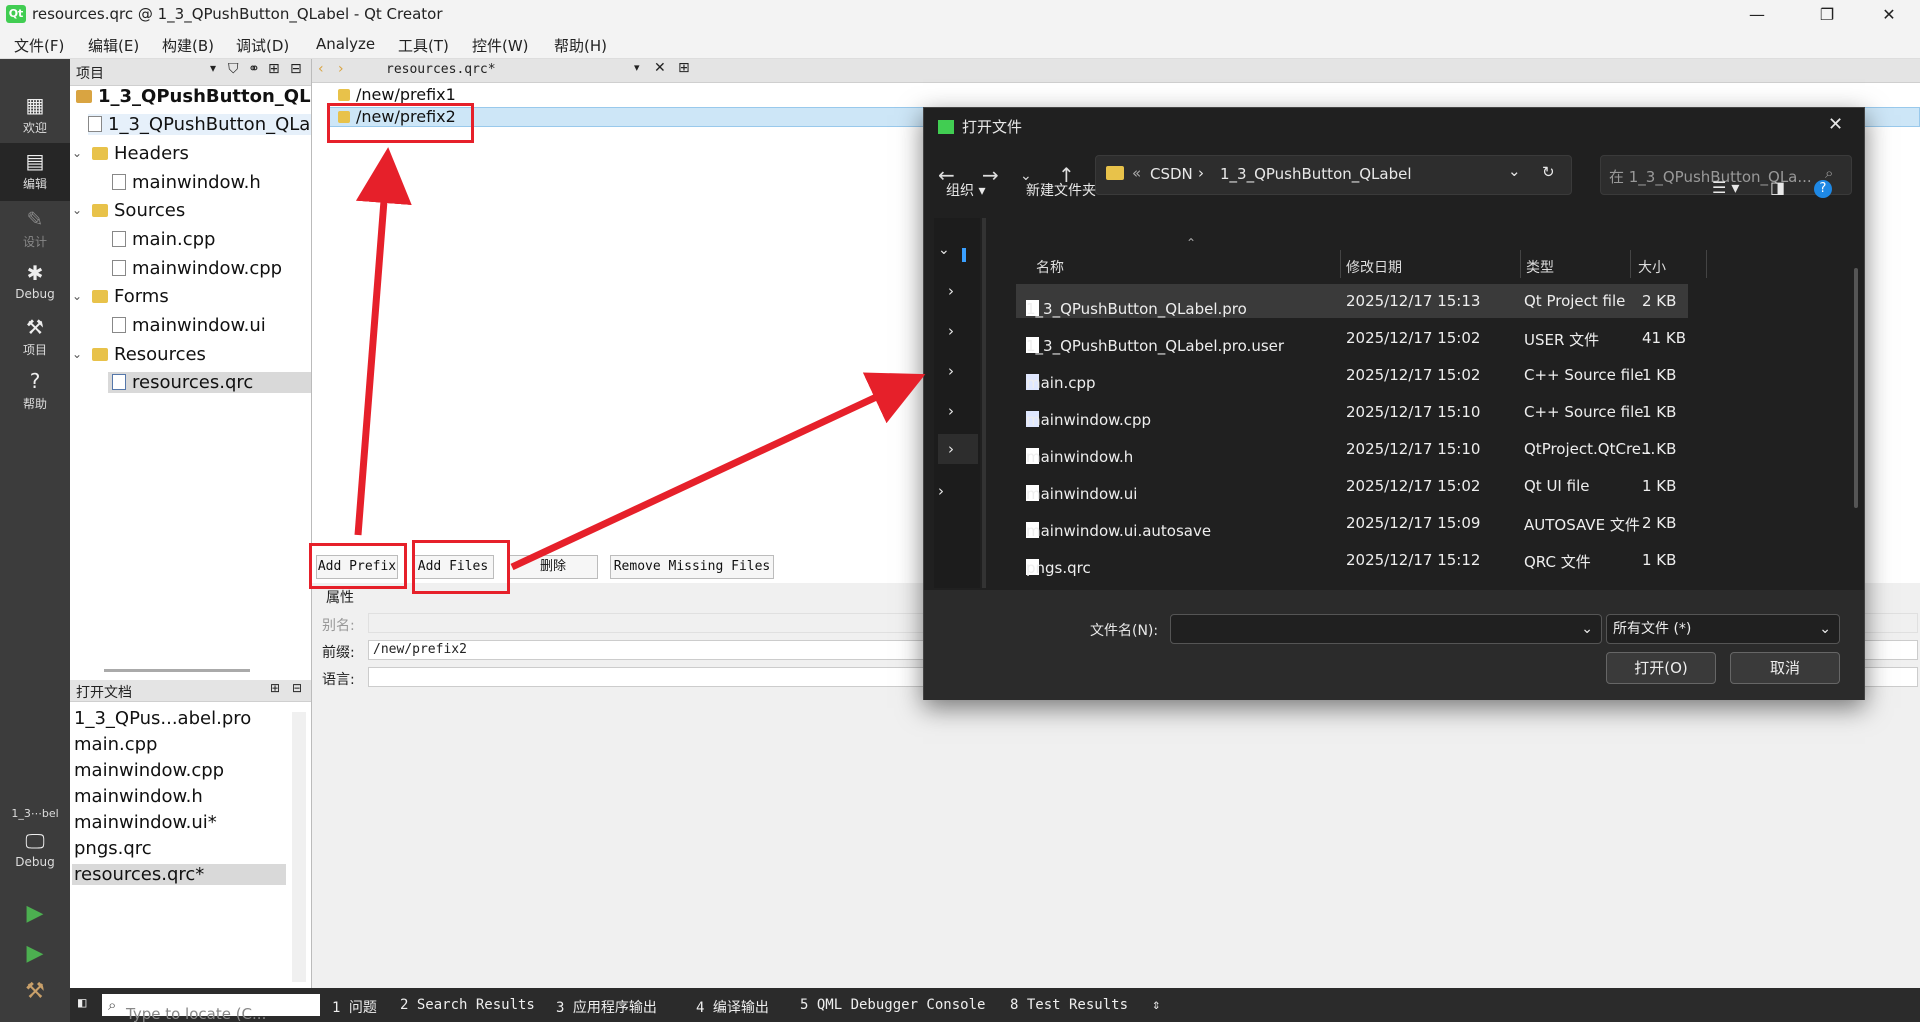 The width and height of the screenshot is (1920, 1025). I want to click on status-tab-compile: 4 编译输出, so click(732, 1007).